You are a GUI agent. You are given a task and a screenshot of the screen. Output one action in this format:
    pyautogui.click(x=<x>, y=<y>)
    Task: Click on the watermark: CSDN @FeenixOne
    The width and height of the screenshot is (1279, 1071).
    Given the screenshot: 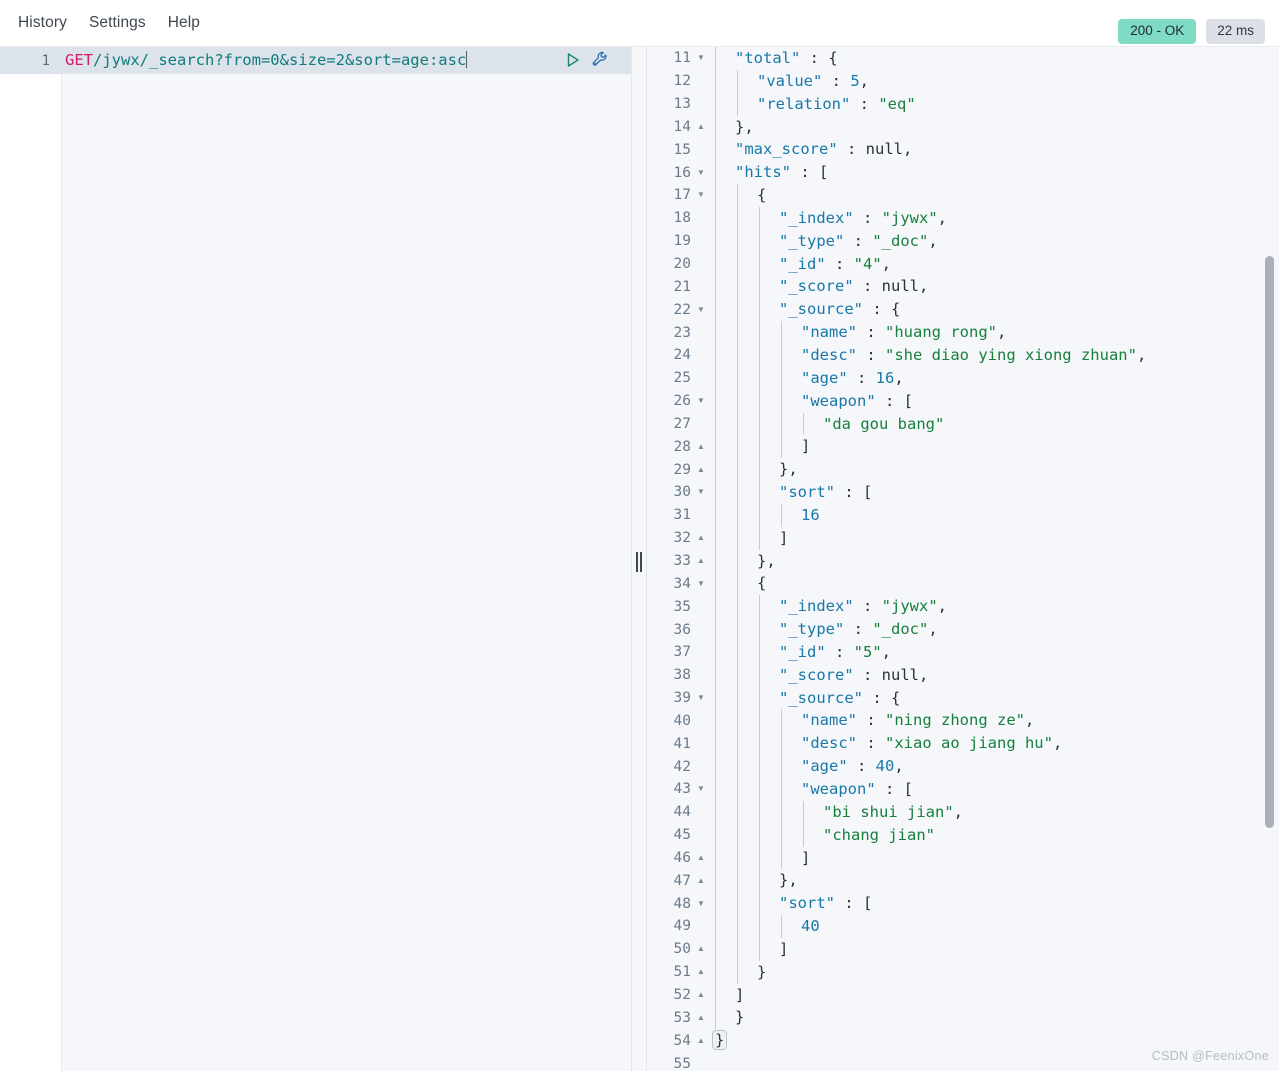 What is the action you would take?
    pyautogui.click(x=1210, y=1056)
    